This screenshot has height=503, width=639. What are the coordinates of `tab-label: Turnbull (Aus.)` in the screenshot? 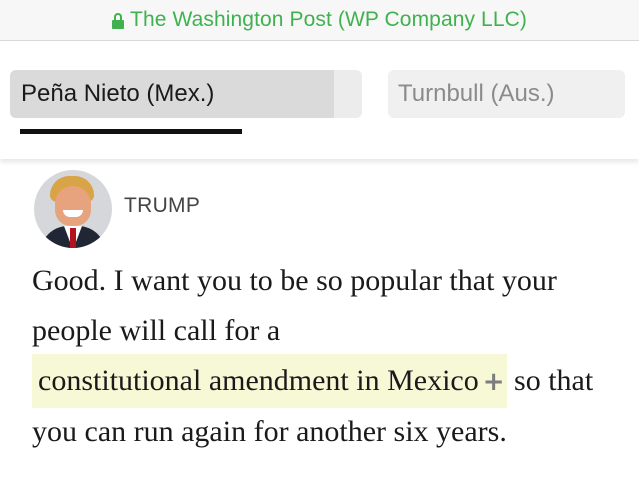 It's located at (476, 93).